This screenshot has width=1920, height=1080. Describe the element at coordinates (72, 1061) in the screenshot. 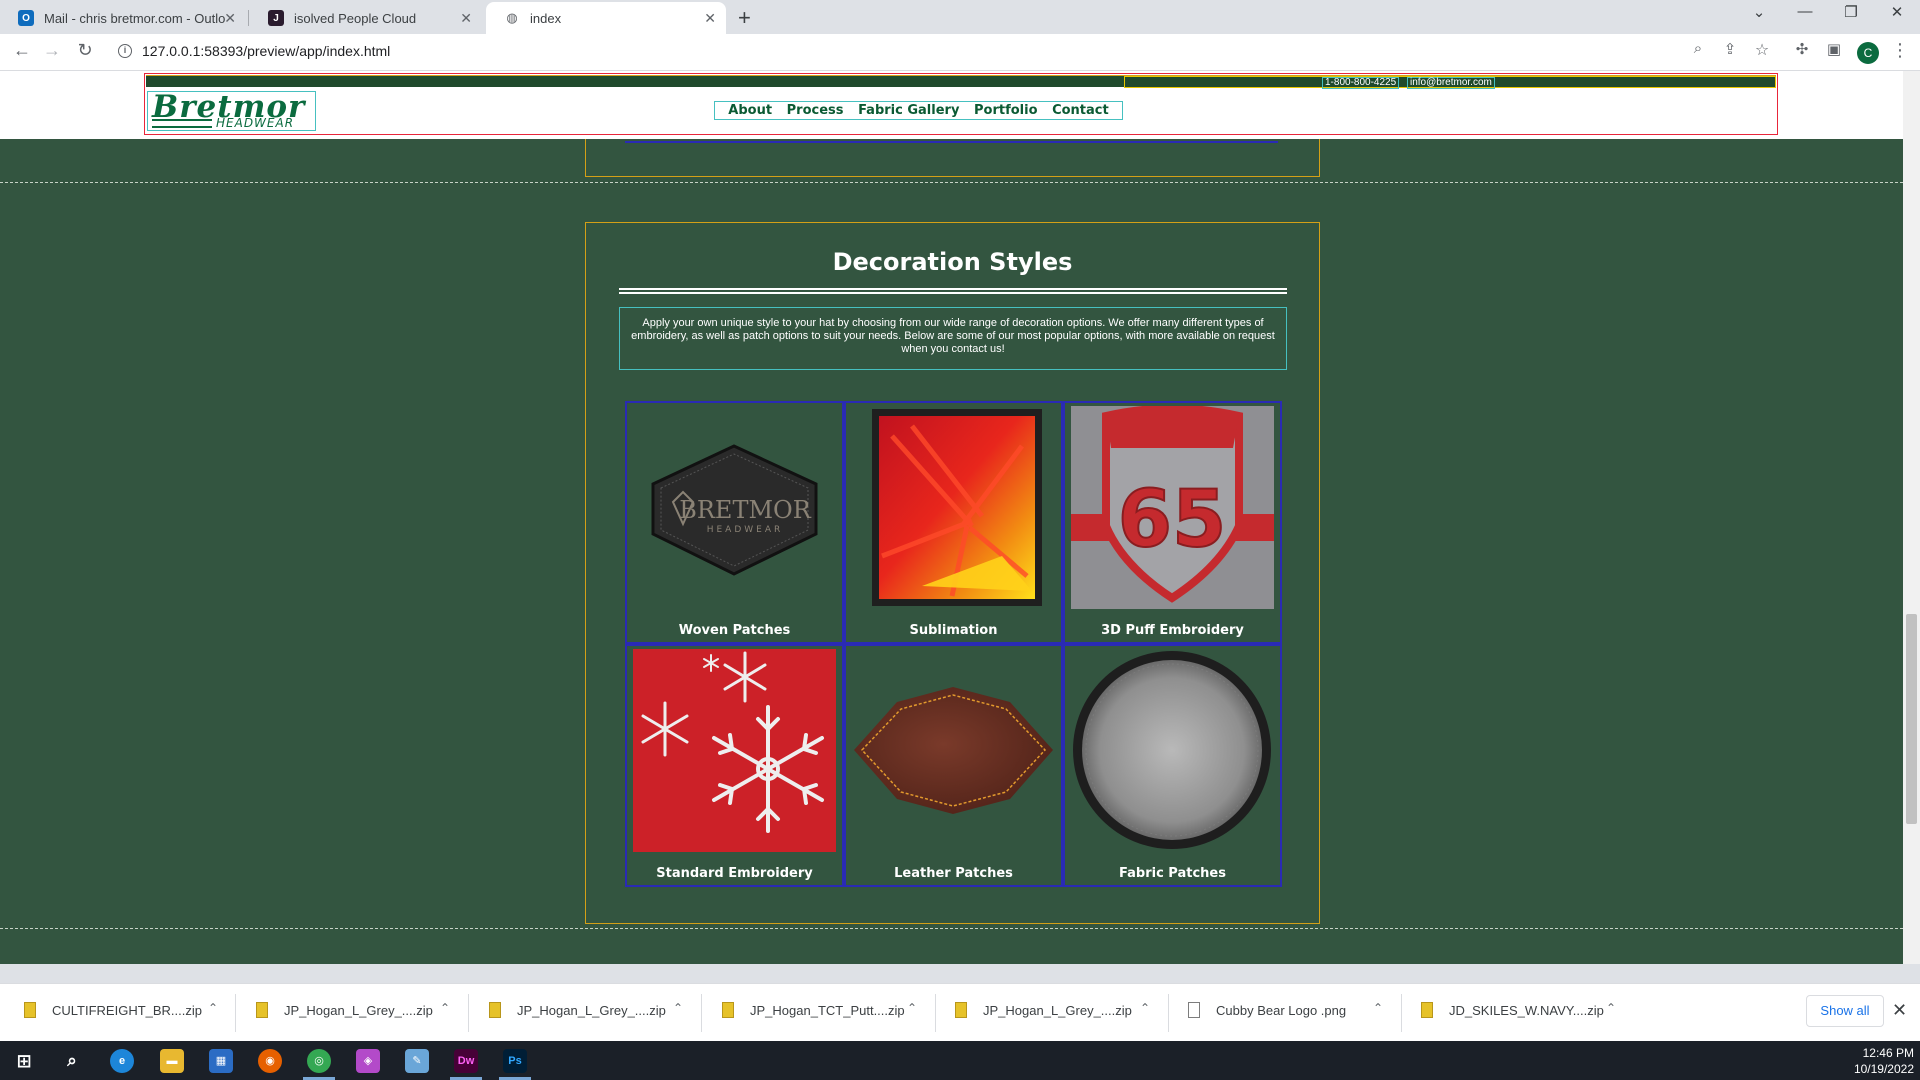

I see `search-icon: ⌕` at that location.